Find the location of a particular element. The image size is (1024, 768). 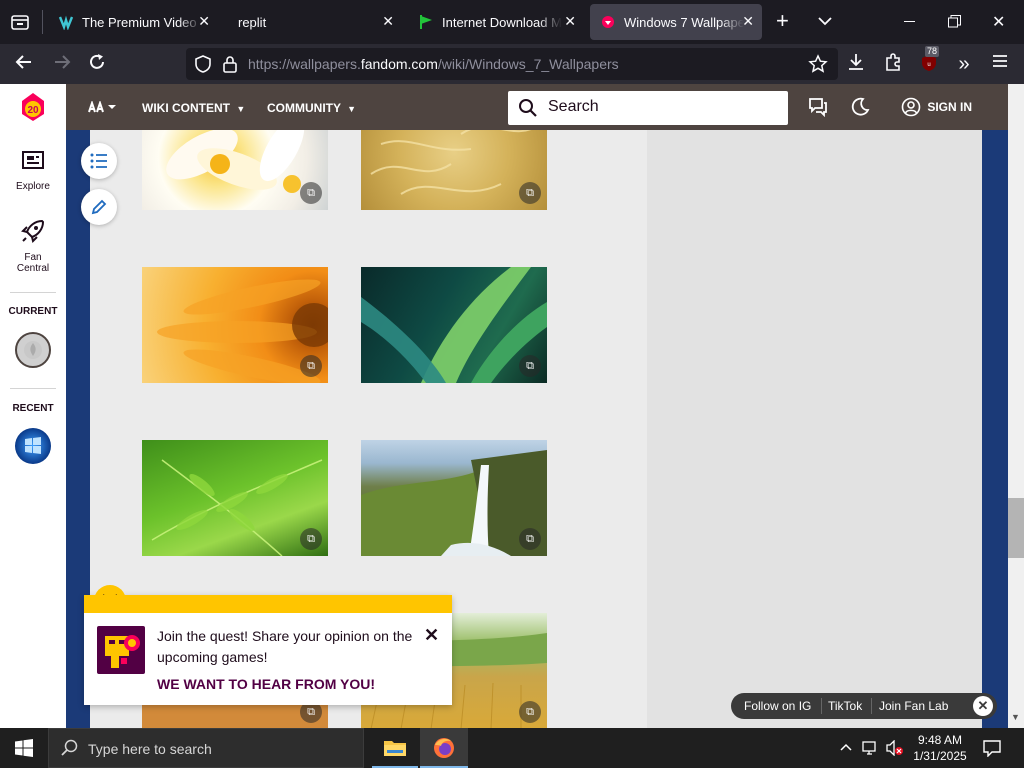

fandom-logo-number: 20 is located at coordinates (33, 110).